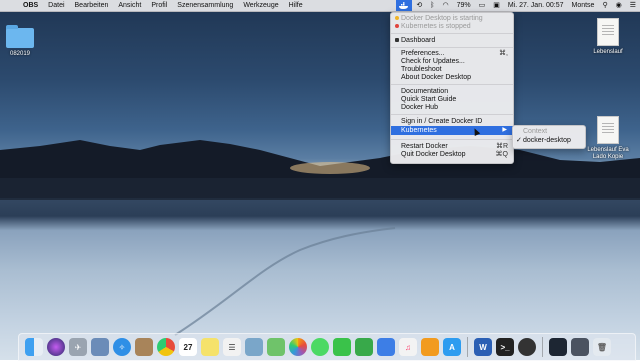 The width and height of the screenshot is (640, 361). Describe the element at coordinates (56, 347) in the screenshot. I see `siri-icon` at that location.